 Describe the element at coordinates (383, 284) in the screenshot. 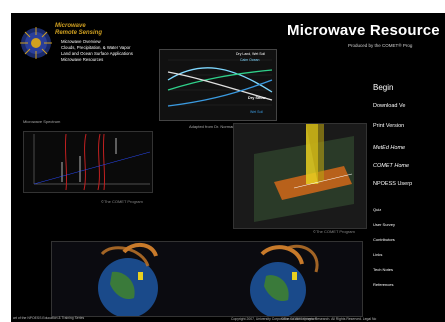

I see `nav-references: References` at that location.